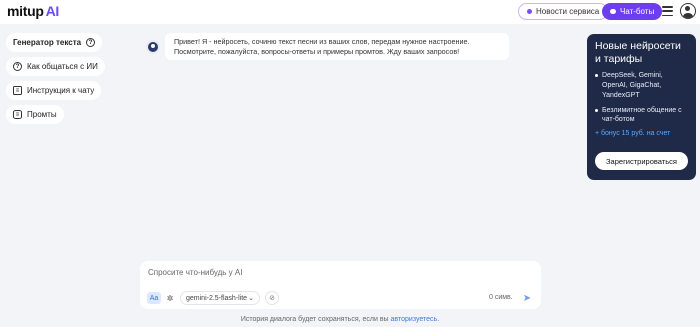 This screenshot has width=700, height=327. I want to click on sidebar-item-how-to-talk: ? Как общаться с ИИ, so click(55, 66).